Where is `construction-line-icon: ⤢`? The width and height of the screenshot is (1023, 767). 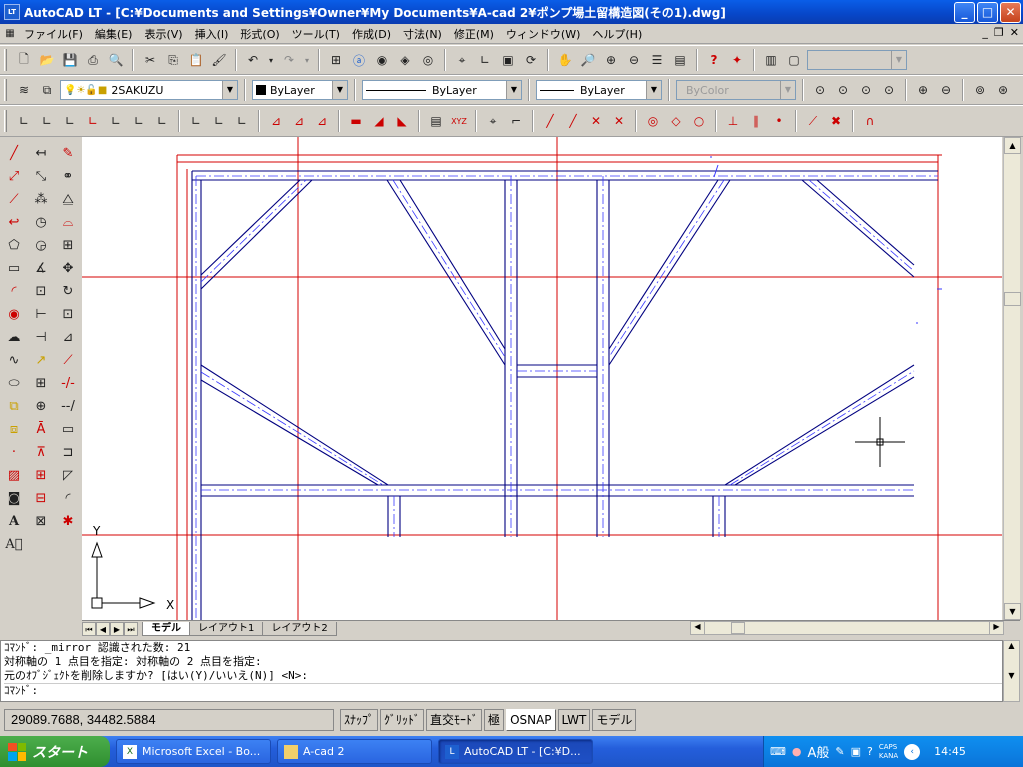 construction-line-icon: ⤢ is located at coordinates (14, 176).